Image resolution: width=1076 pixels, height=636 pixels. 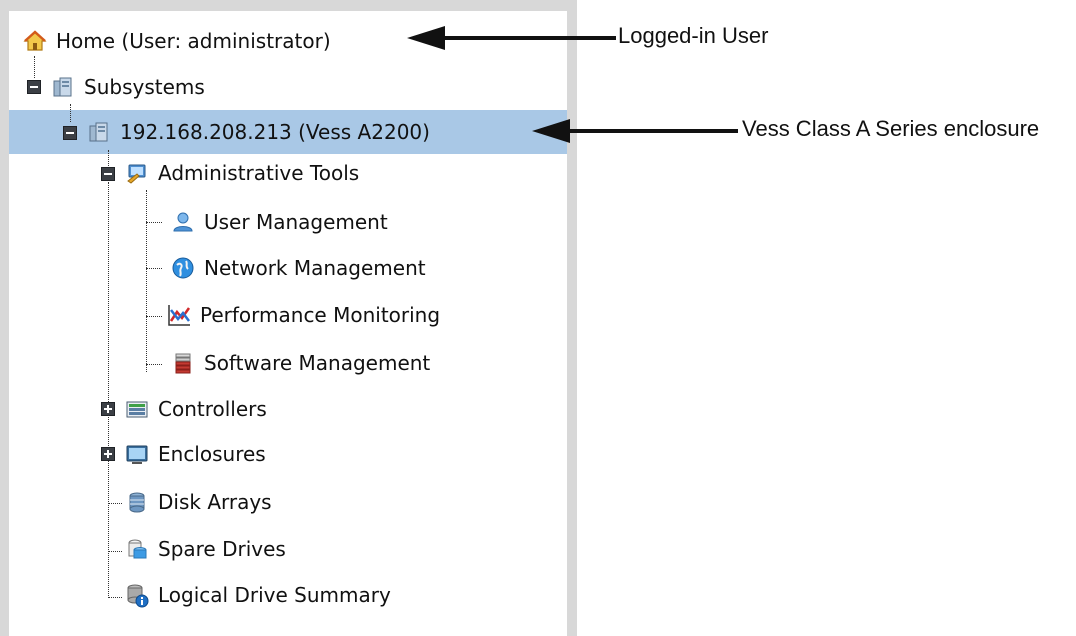 I want to click on tree-item-label: Controllers, so click(x=212, y=409).